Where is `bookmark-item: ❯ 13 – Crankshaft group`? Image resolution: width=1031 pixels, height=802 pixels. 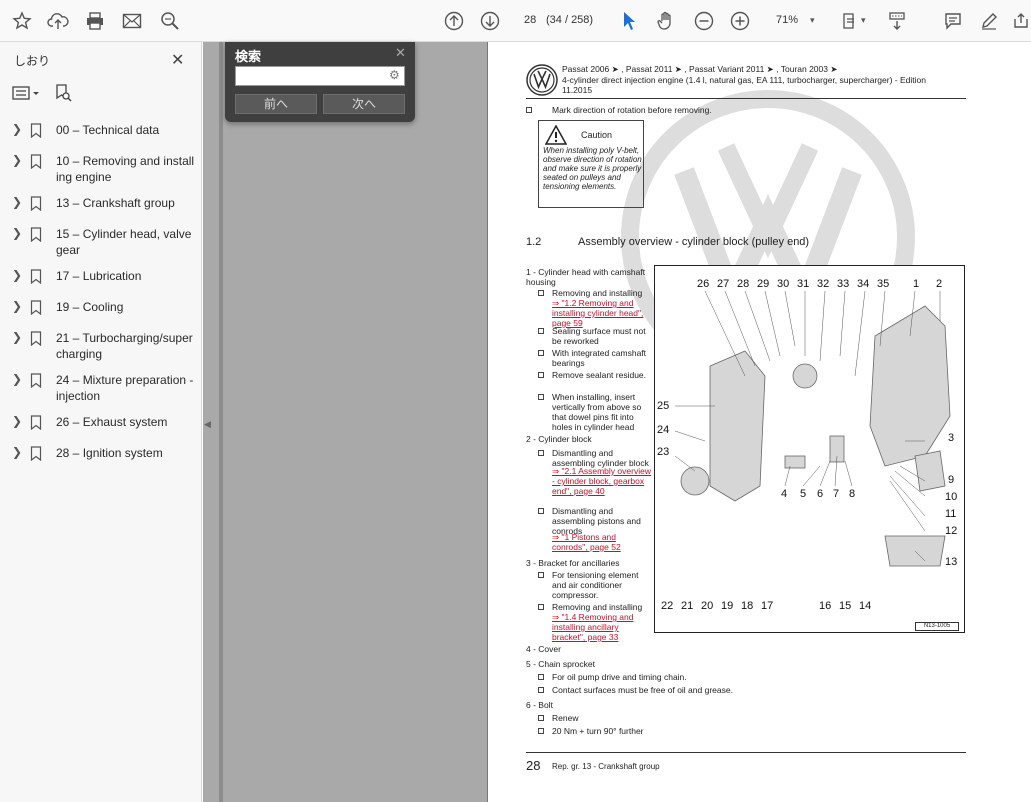 bookmark-item: ❯ 13 – Crankshaft group is located at coordinates (101, 205).